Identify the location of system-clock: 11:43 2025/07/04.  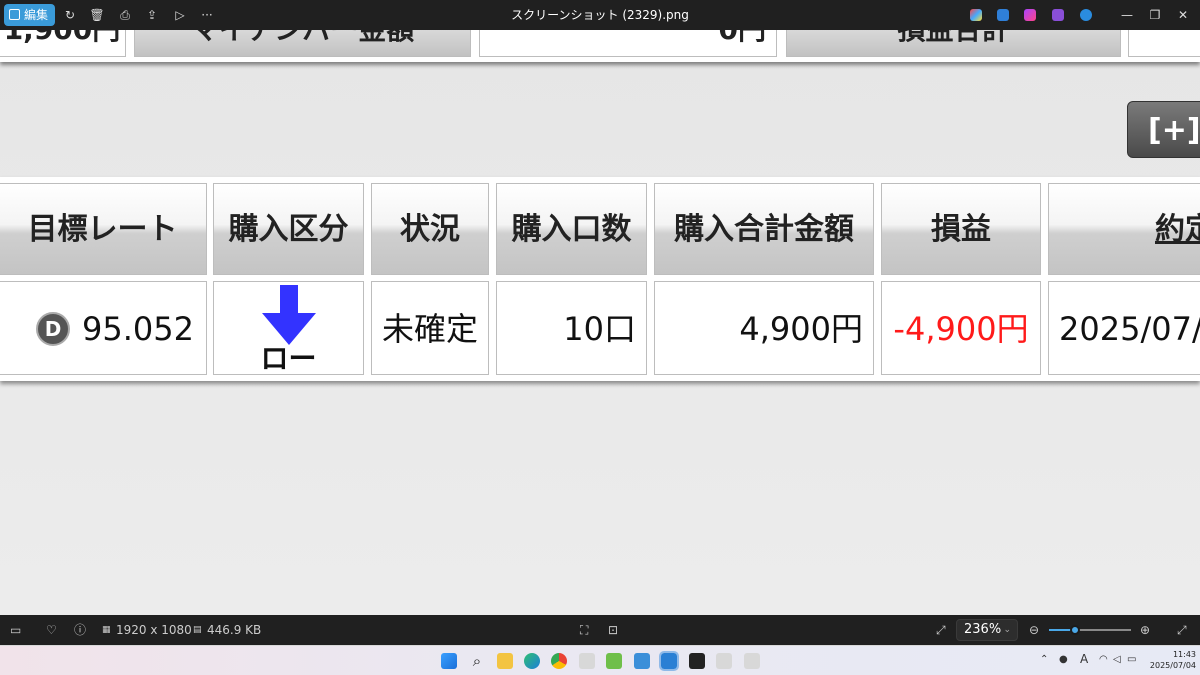
(1171, 660).